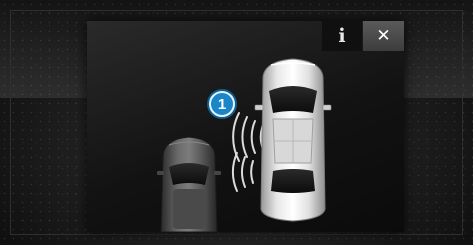  Describe the element at coordinates (293, 140) in the screenshot. I see `own-car` at that location.